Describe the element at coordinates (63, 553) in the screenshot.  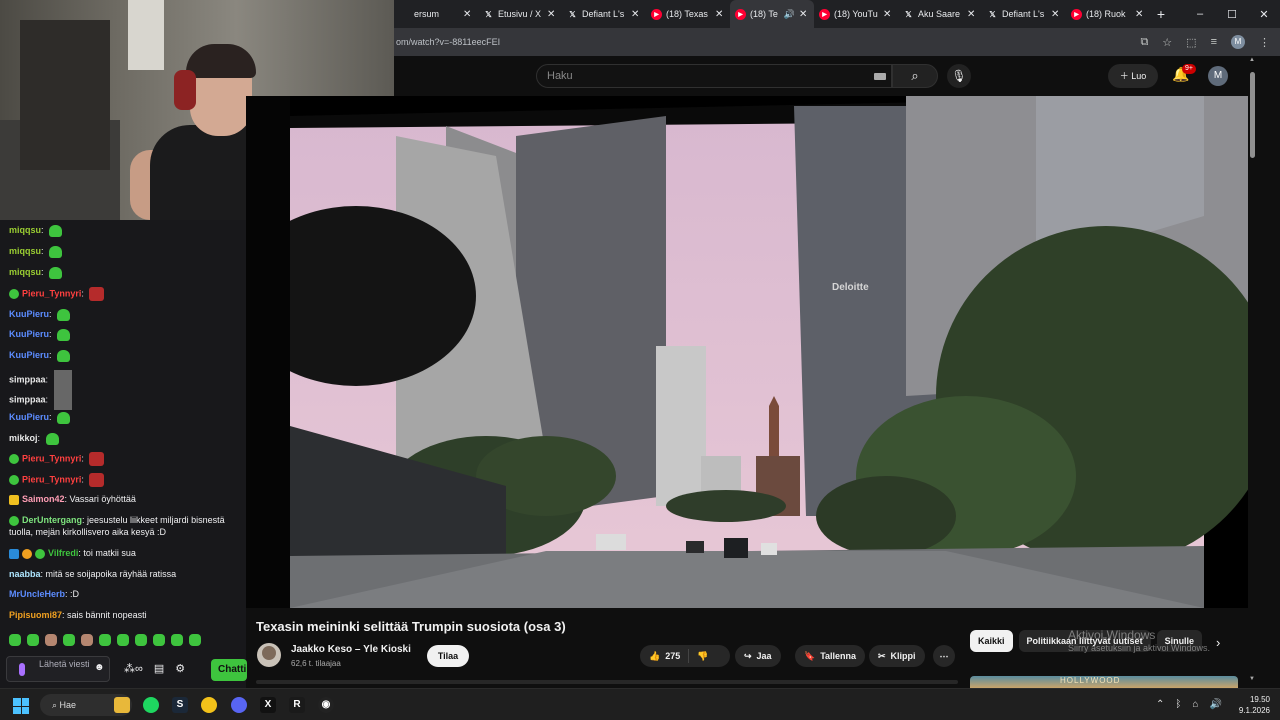
I see `chat-username: Vilfredi` at that location.